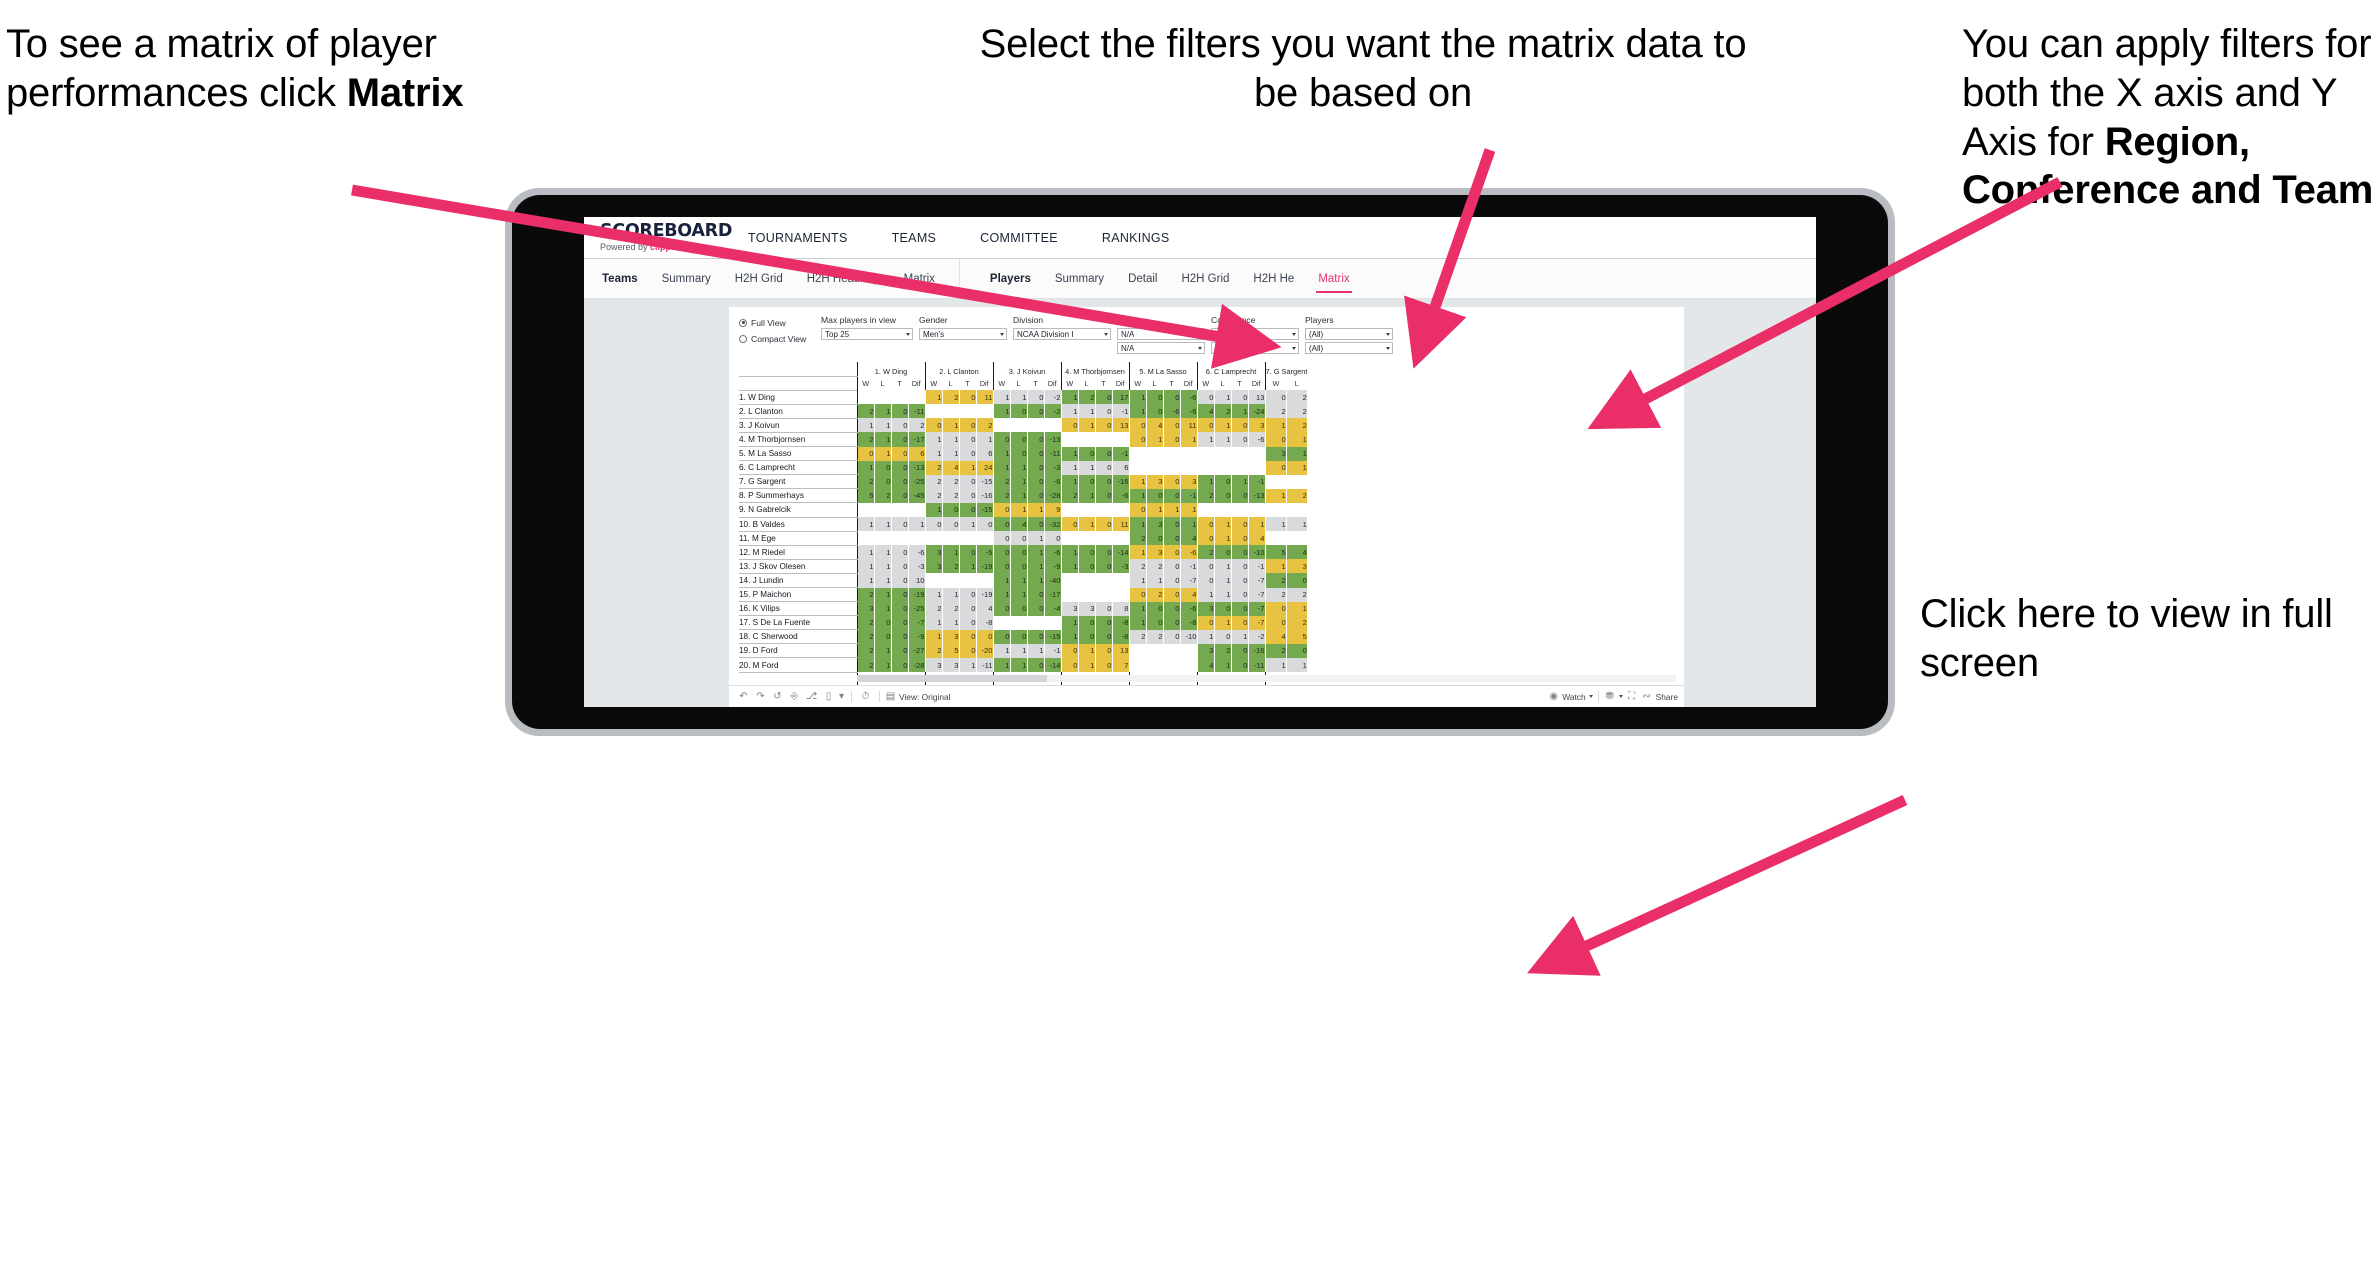 This screenshot has height=1280, width=2378. Describe the element at coordinates (1019, 238) in the screenshot. I see `topnav-item-committee: COMMITTEE` at that location.